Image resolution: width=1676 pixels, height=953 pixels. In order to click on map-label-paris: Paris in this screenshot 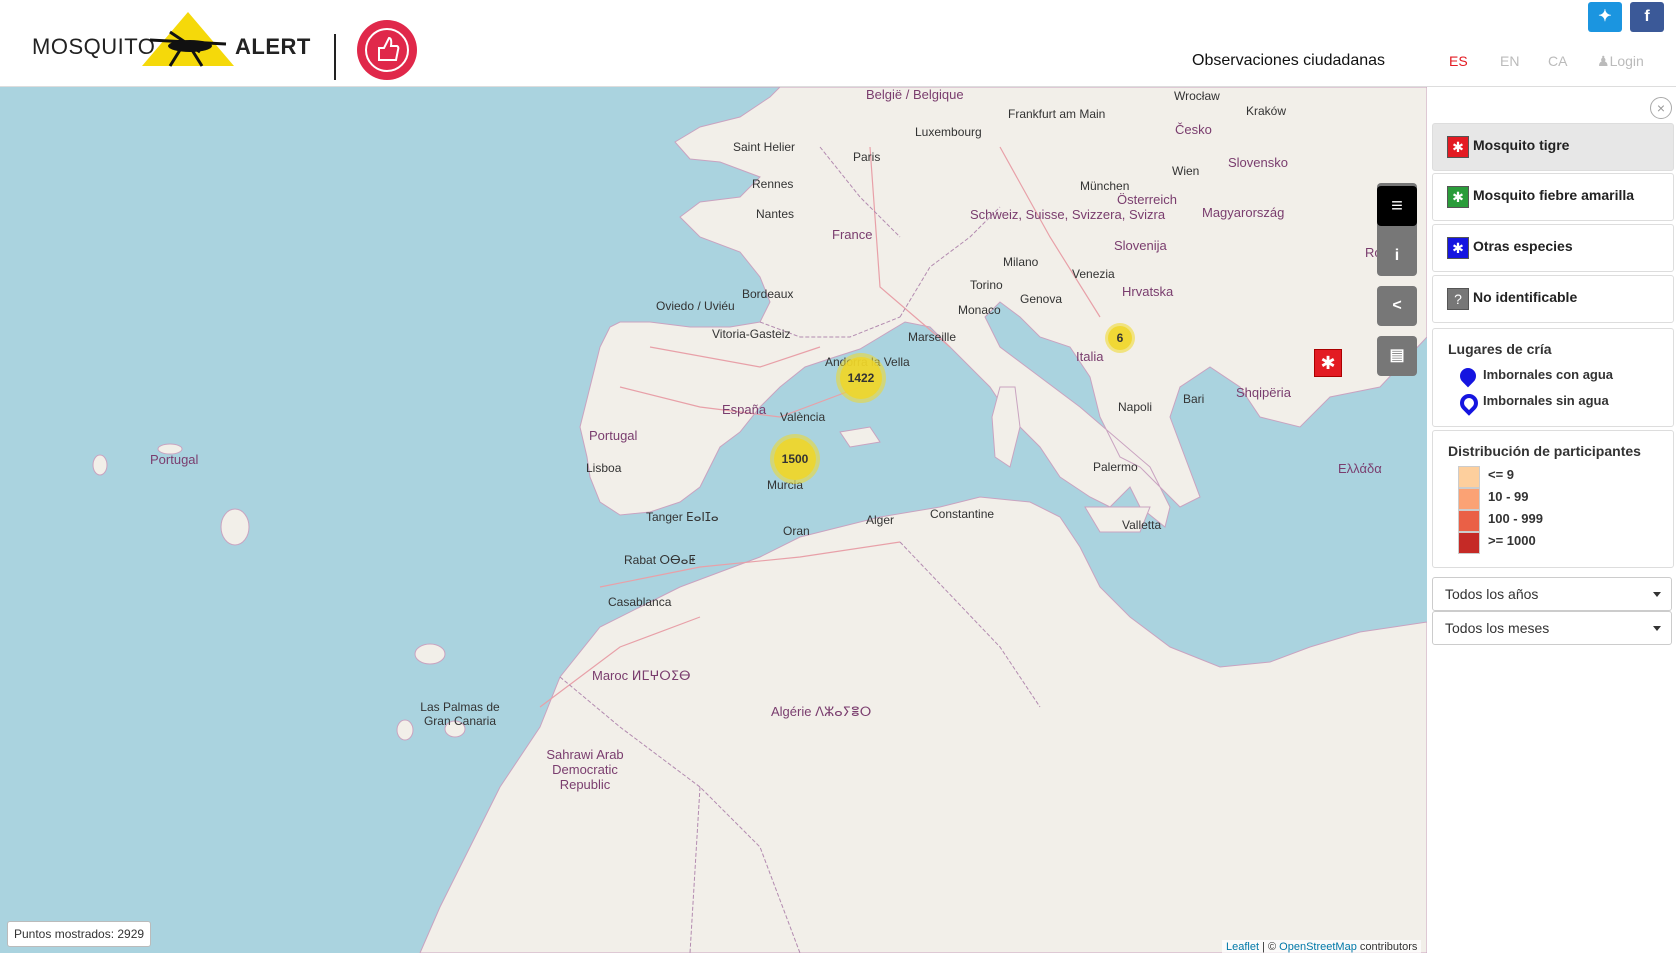, I will do `click(867, 157)`.